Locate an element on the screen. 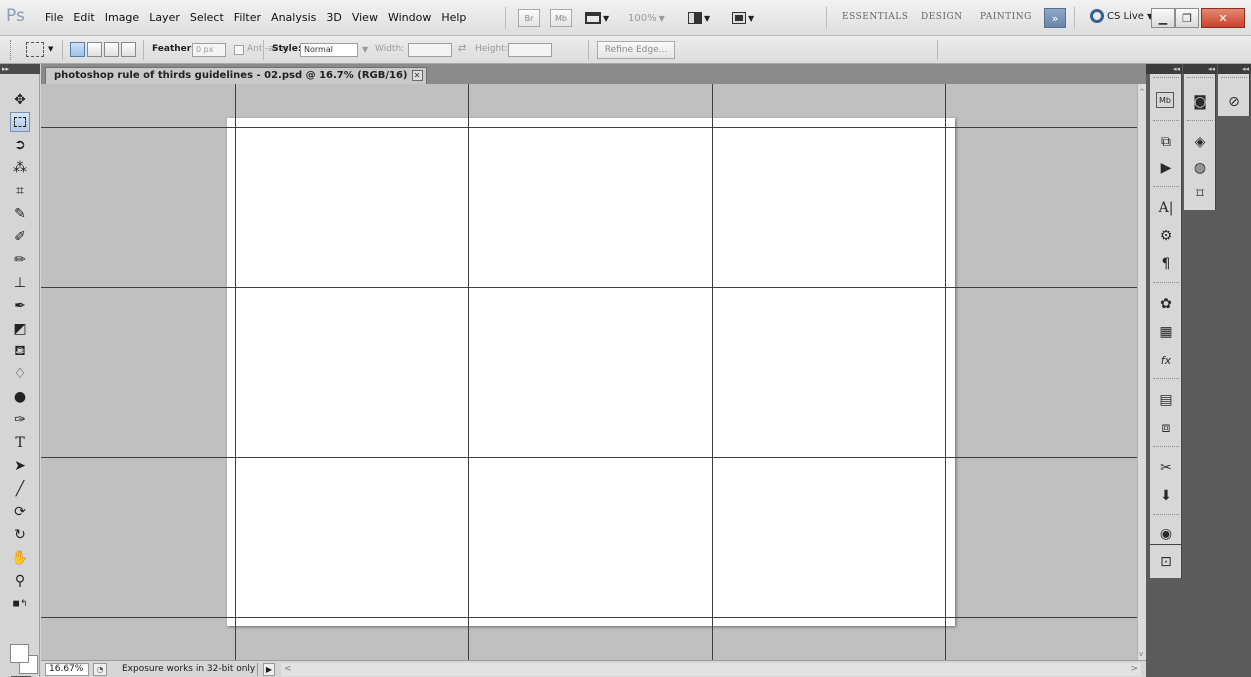 The image size is (1251, 677). styles-icon: fx is located at coordinates (1166, 360).